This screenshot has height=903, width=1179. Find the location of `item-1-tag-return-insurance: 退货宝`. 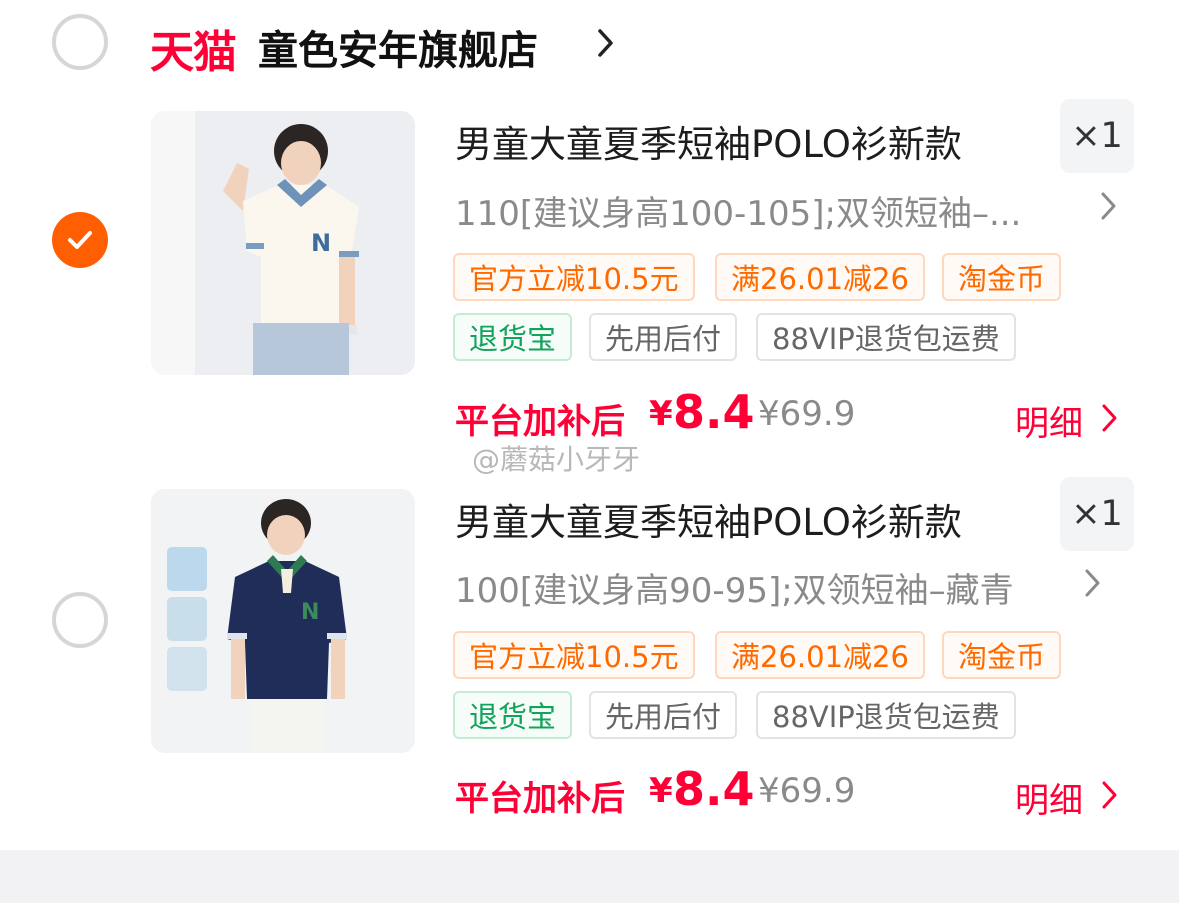

item-1-tag-return-insurance: 退货宝 is located at coordinates (513, 337).